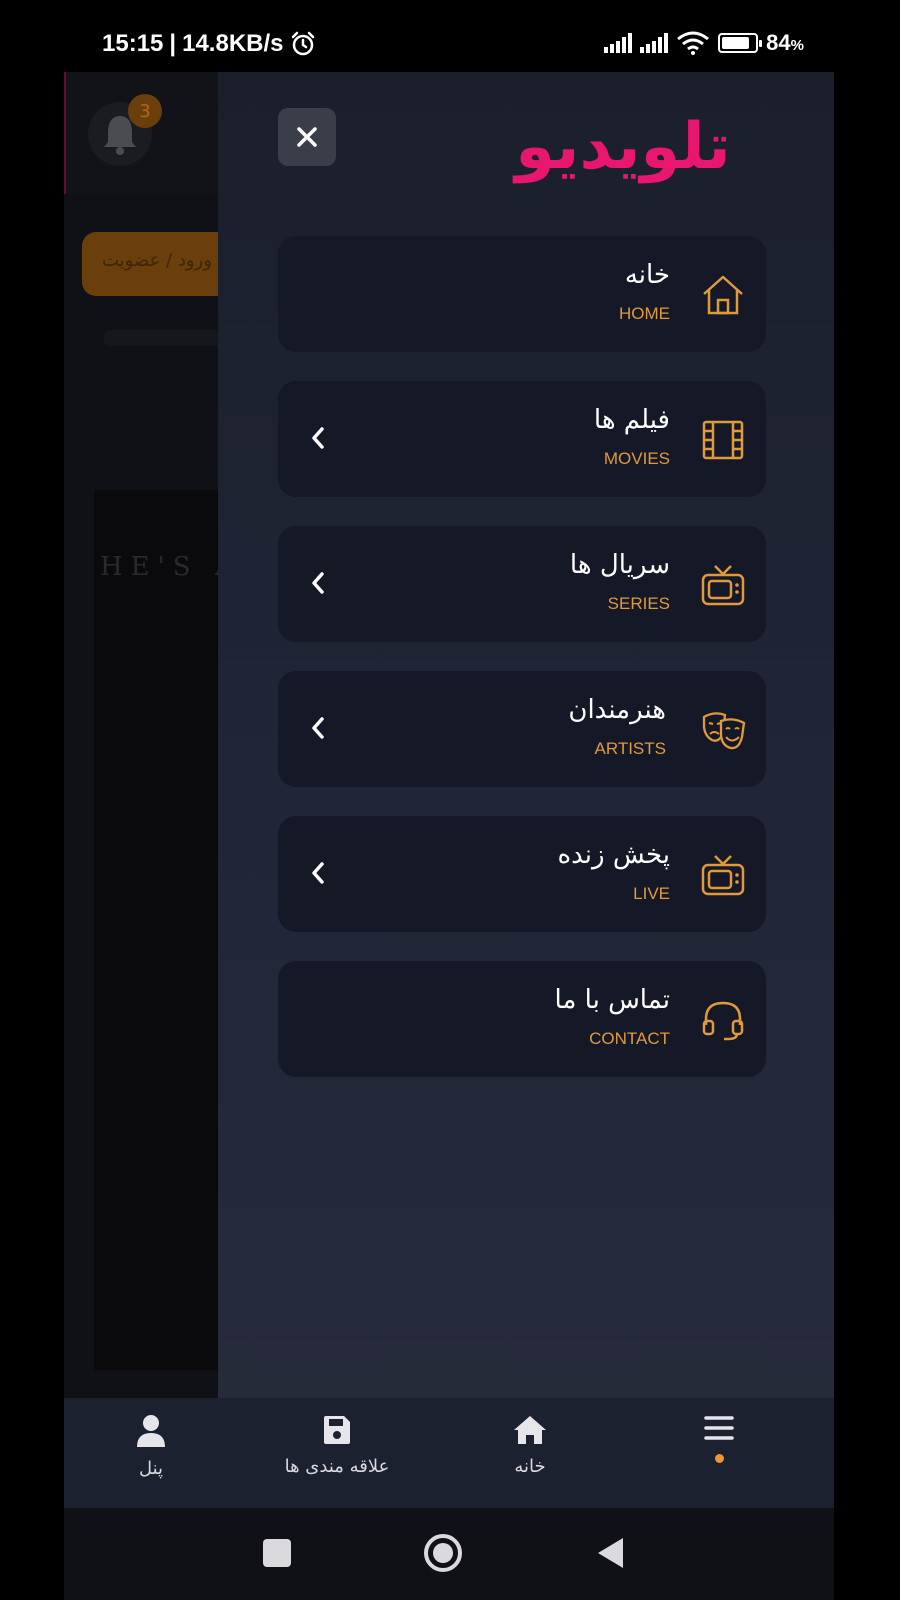 Image resolution: width=900 pixels, height=1600 pixels. What do you see at coordinates (724, 731) in the screenshot?
I see `theater-masks-icon` at bounding box center [724, 731].